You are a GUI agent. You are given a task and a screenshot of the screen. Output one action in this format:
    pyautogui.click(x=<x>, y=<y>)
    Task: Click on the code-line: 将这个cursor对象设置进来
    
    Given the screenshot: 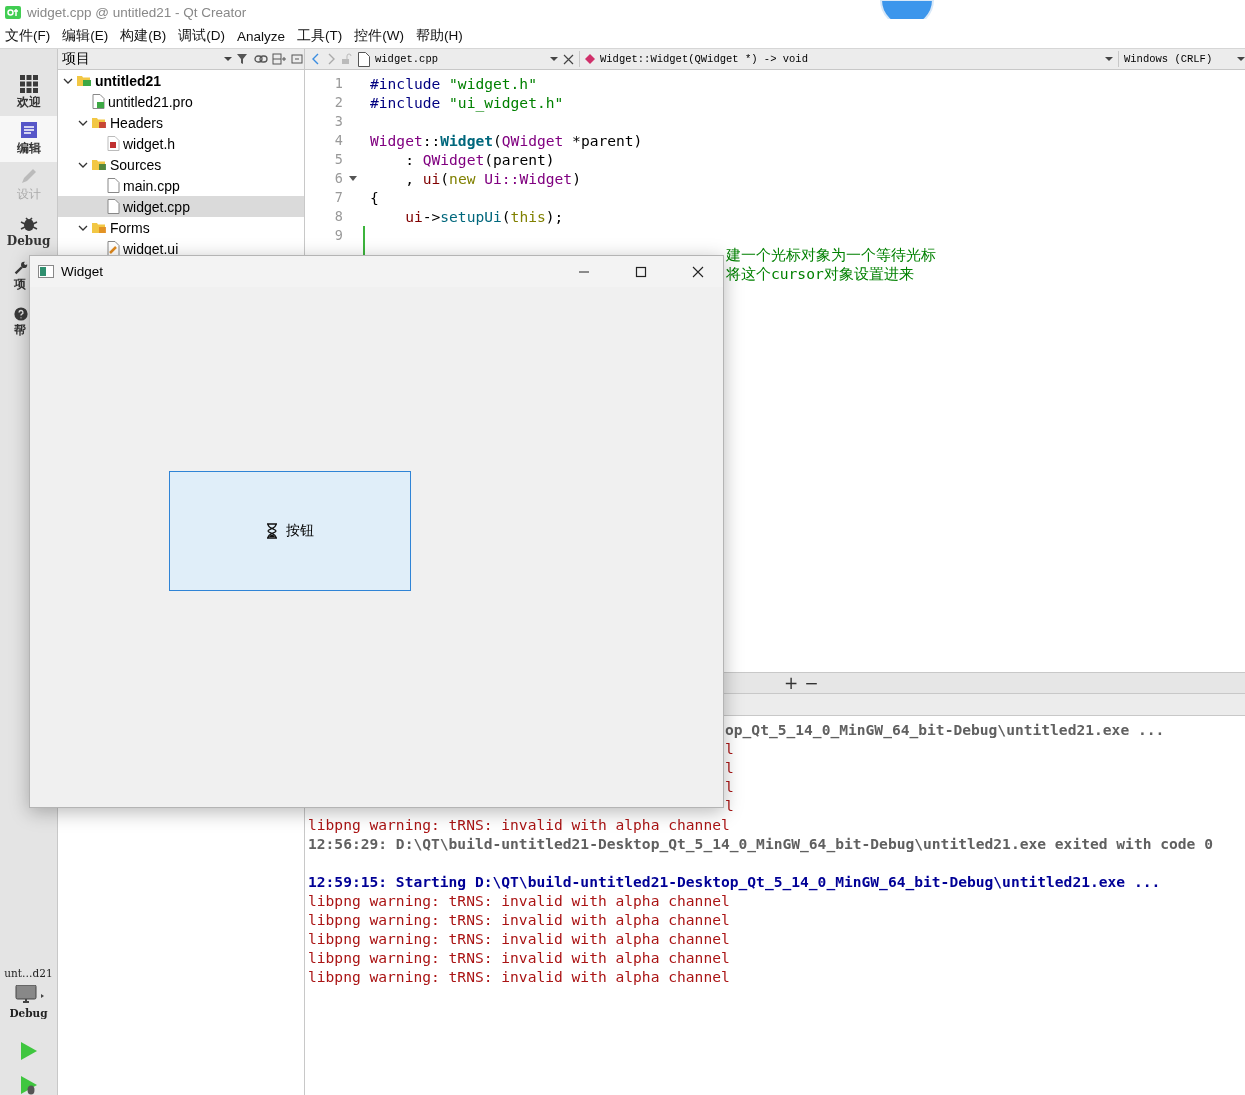 What is the action you would take?
    pyautogui.click(x=820, y=273)
    